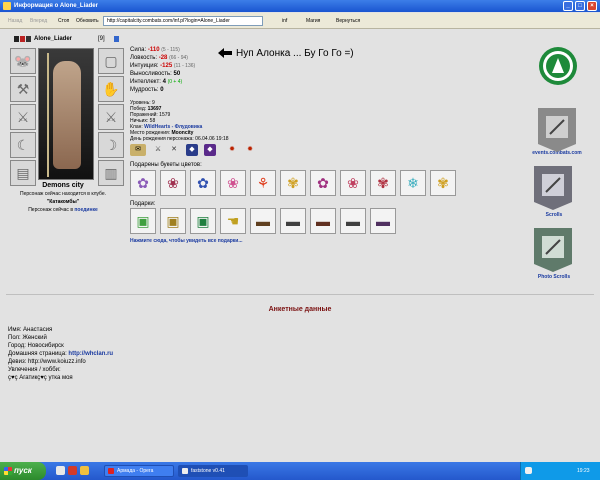 This screenshot has height=480, width=600. Describe the element at coordinates (85, 210) in the screenshot. I see `battle-link: поединке` at that location.